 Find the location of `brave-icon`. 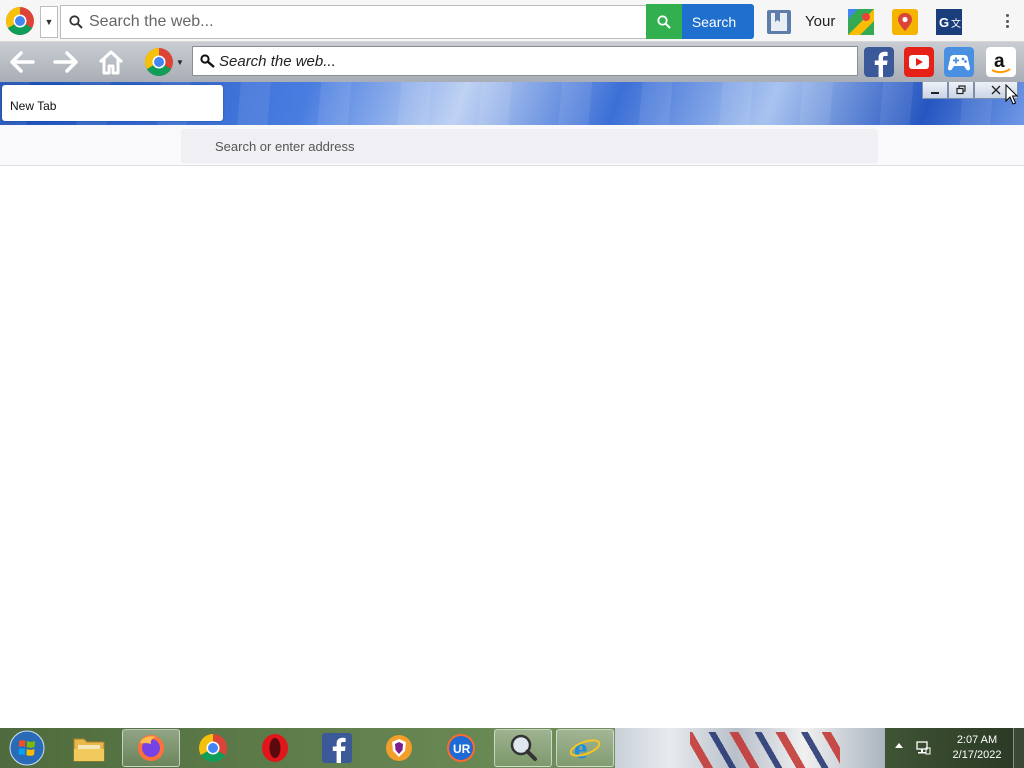

brave-icon is located at coordinates (399, 748).